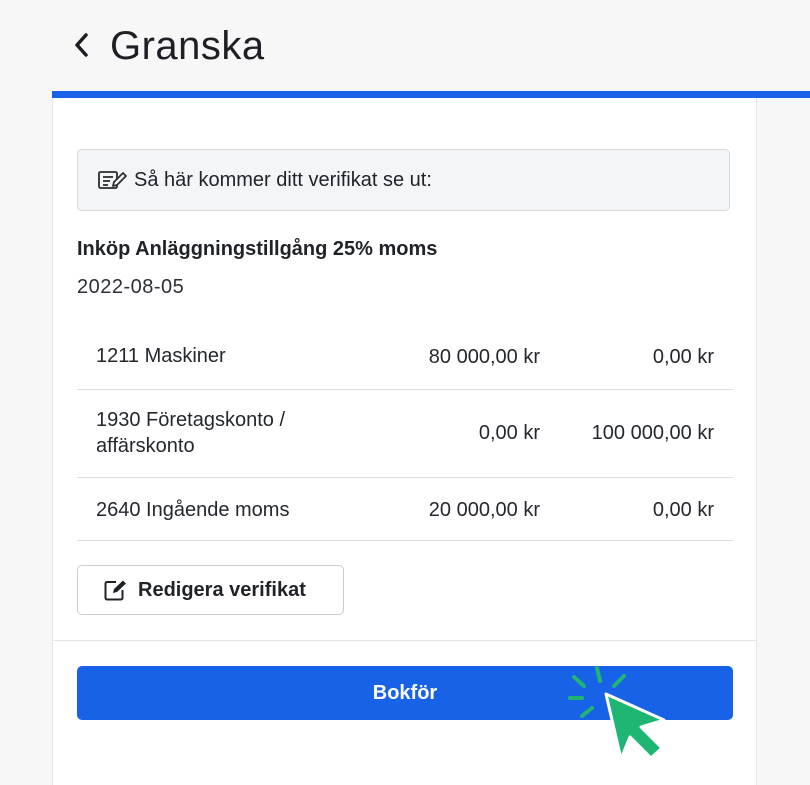 This screenshot has height=785, width=810. Describe the element at coordinates (131, 287) in the screenshot. I see `voucher-date: 2022-08-05` at that location.